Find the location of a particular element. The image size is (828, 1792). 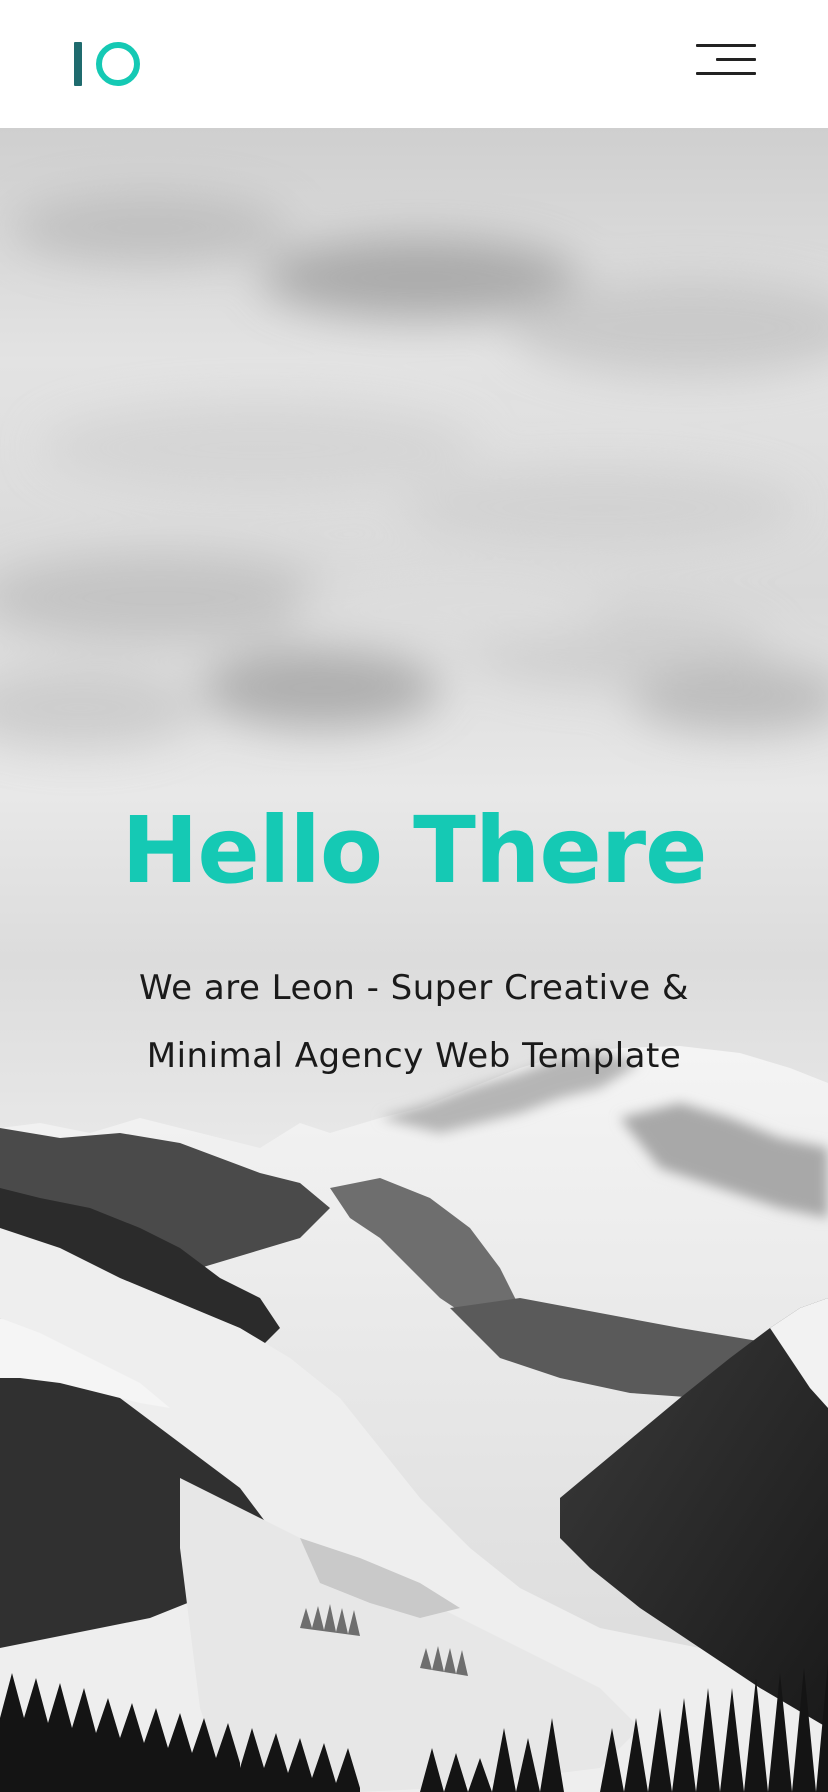

site-header is located at coordinates (414, 64).